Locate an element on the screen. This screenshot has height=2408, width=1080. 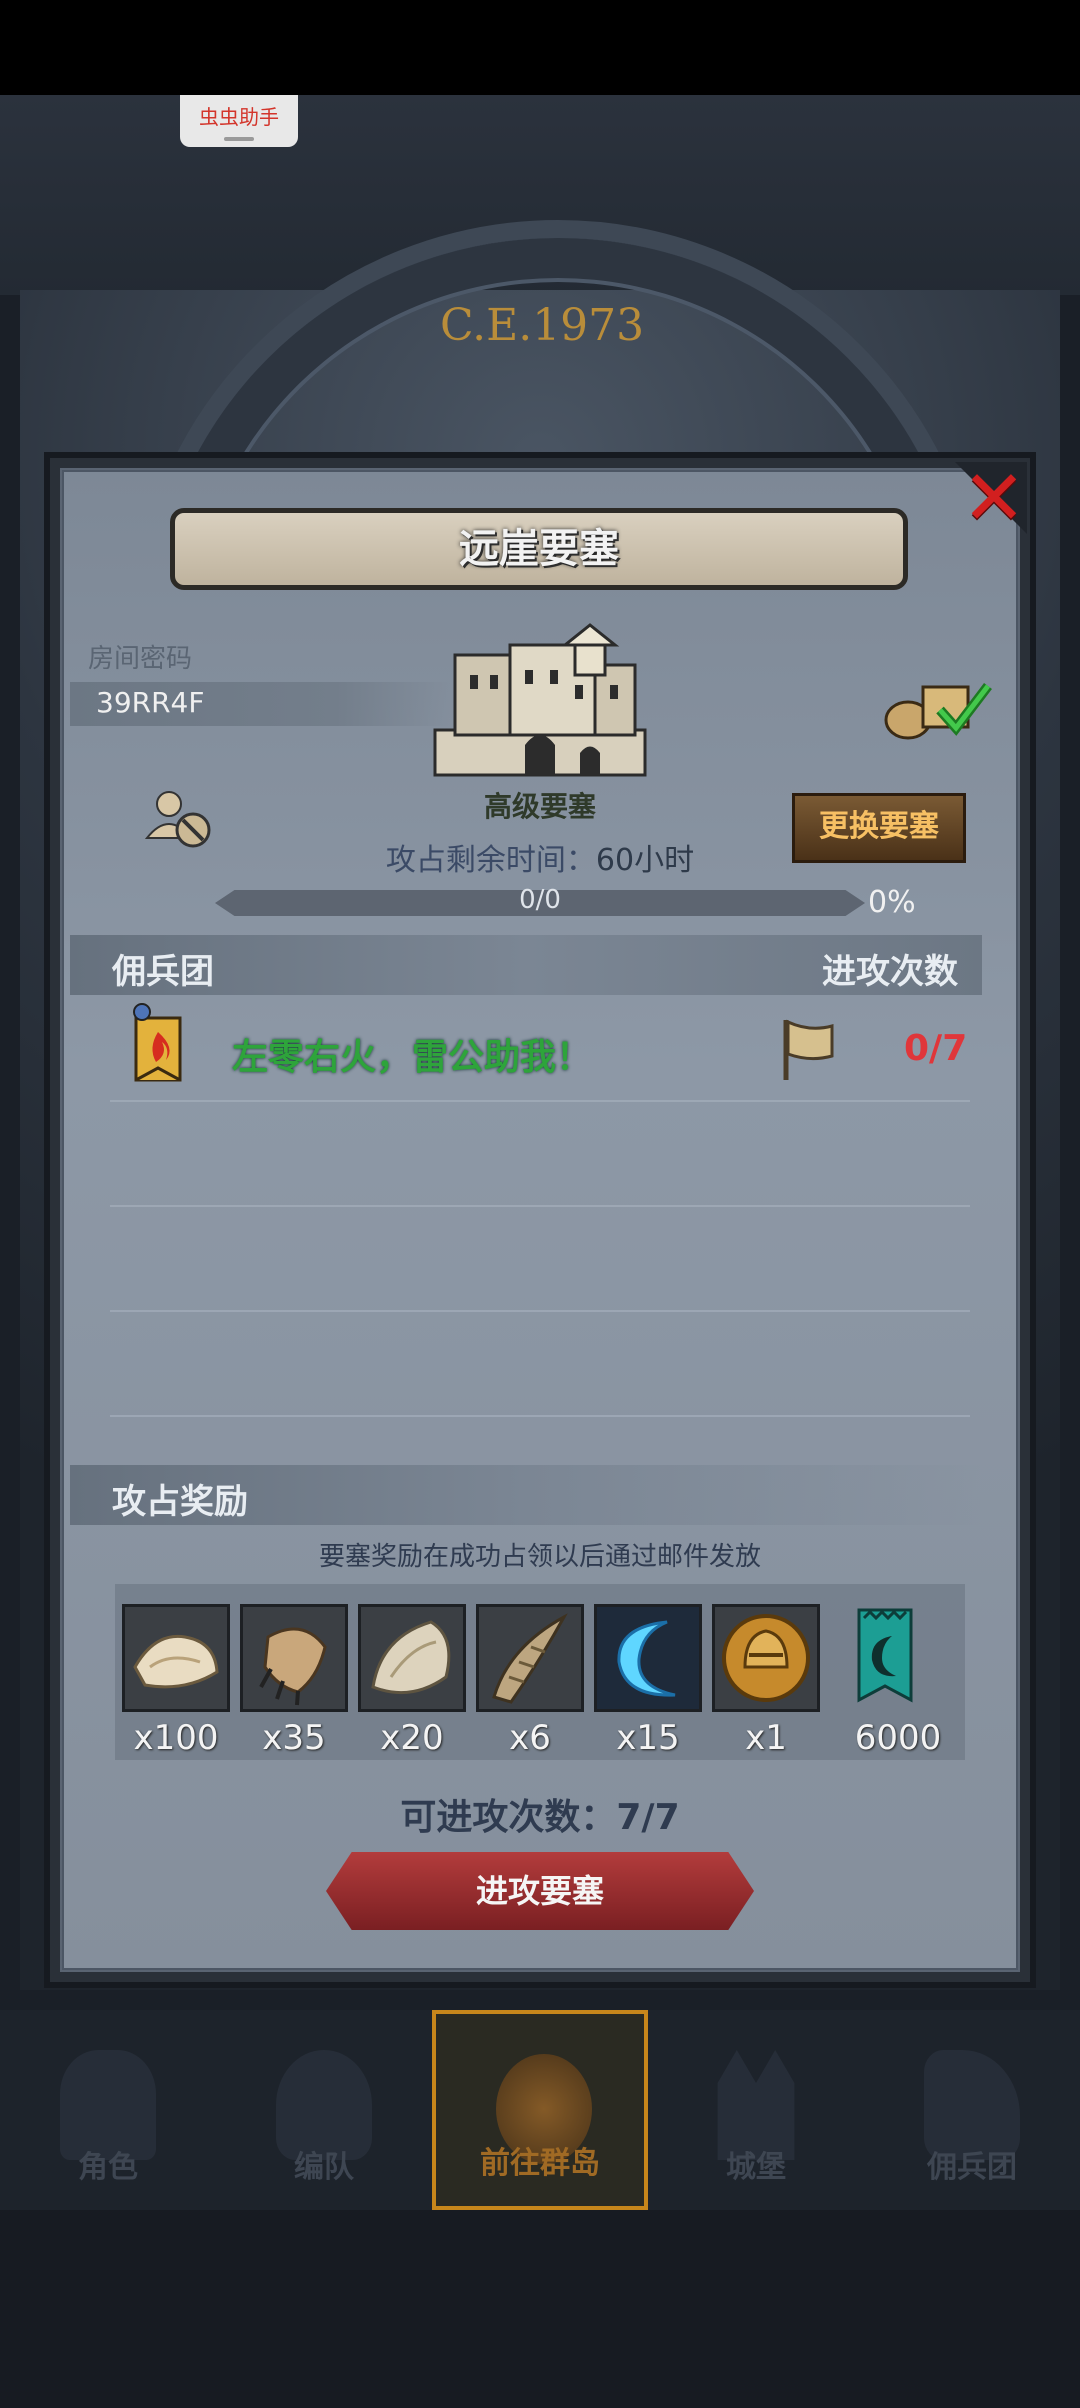
room-code-label: 房间密码 is located at coordinates (140, 659).